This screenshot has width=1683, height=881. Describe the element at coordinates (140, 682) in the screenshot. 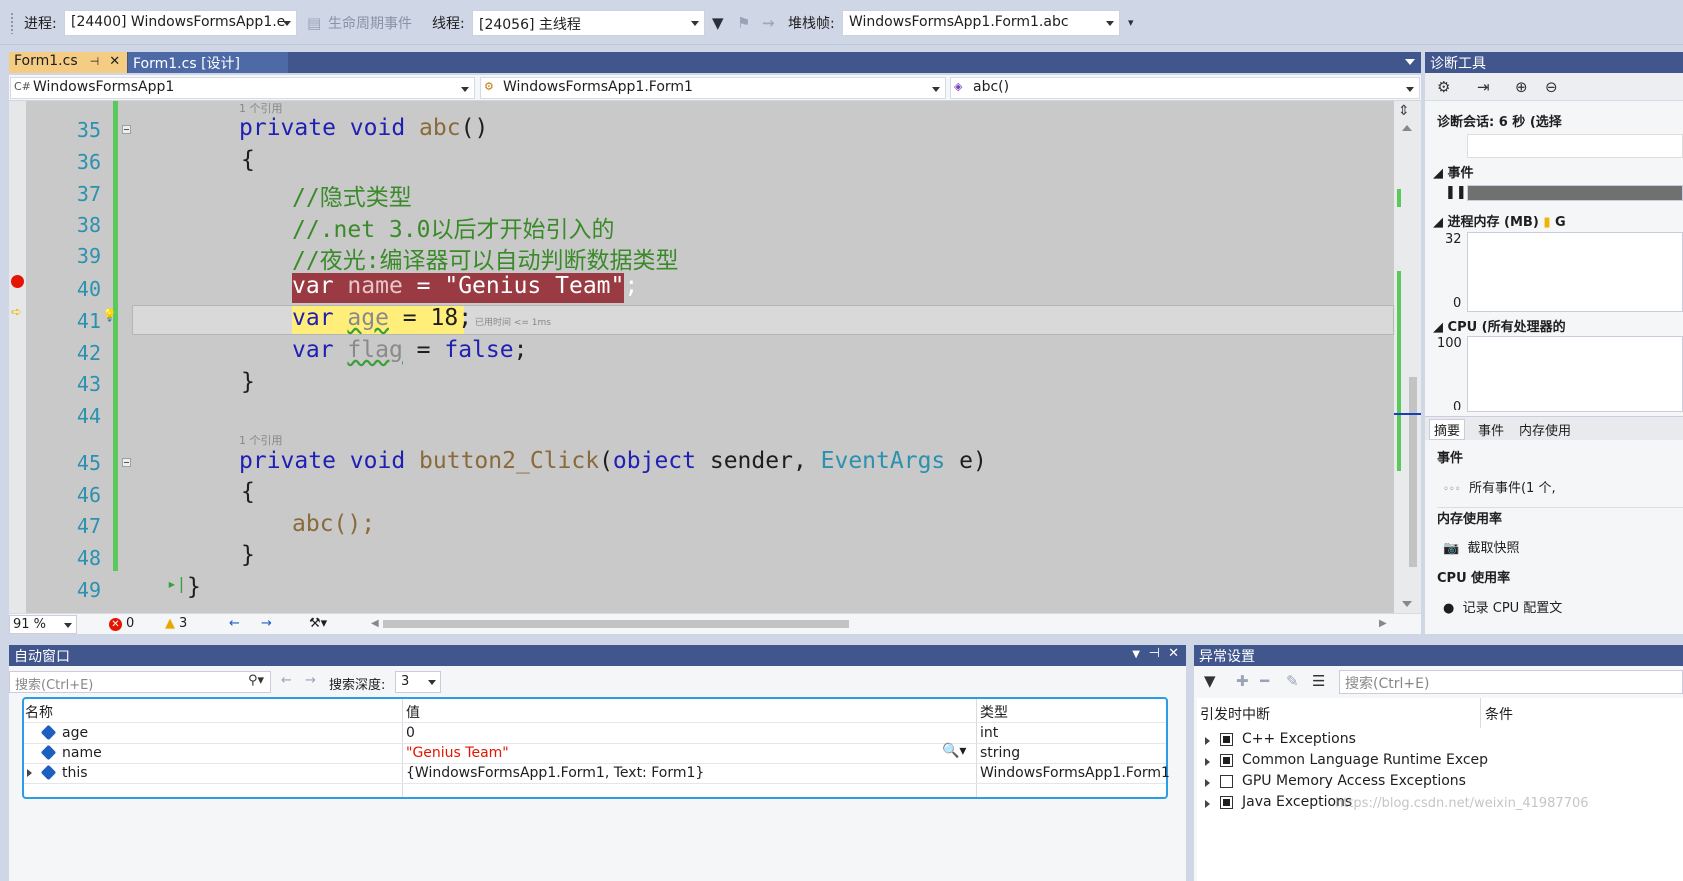

I see `autos-search-input: 搜索(Ctrl+E) ⚲▾` at that location.